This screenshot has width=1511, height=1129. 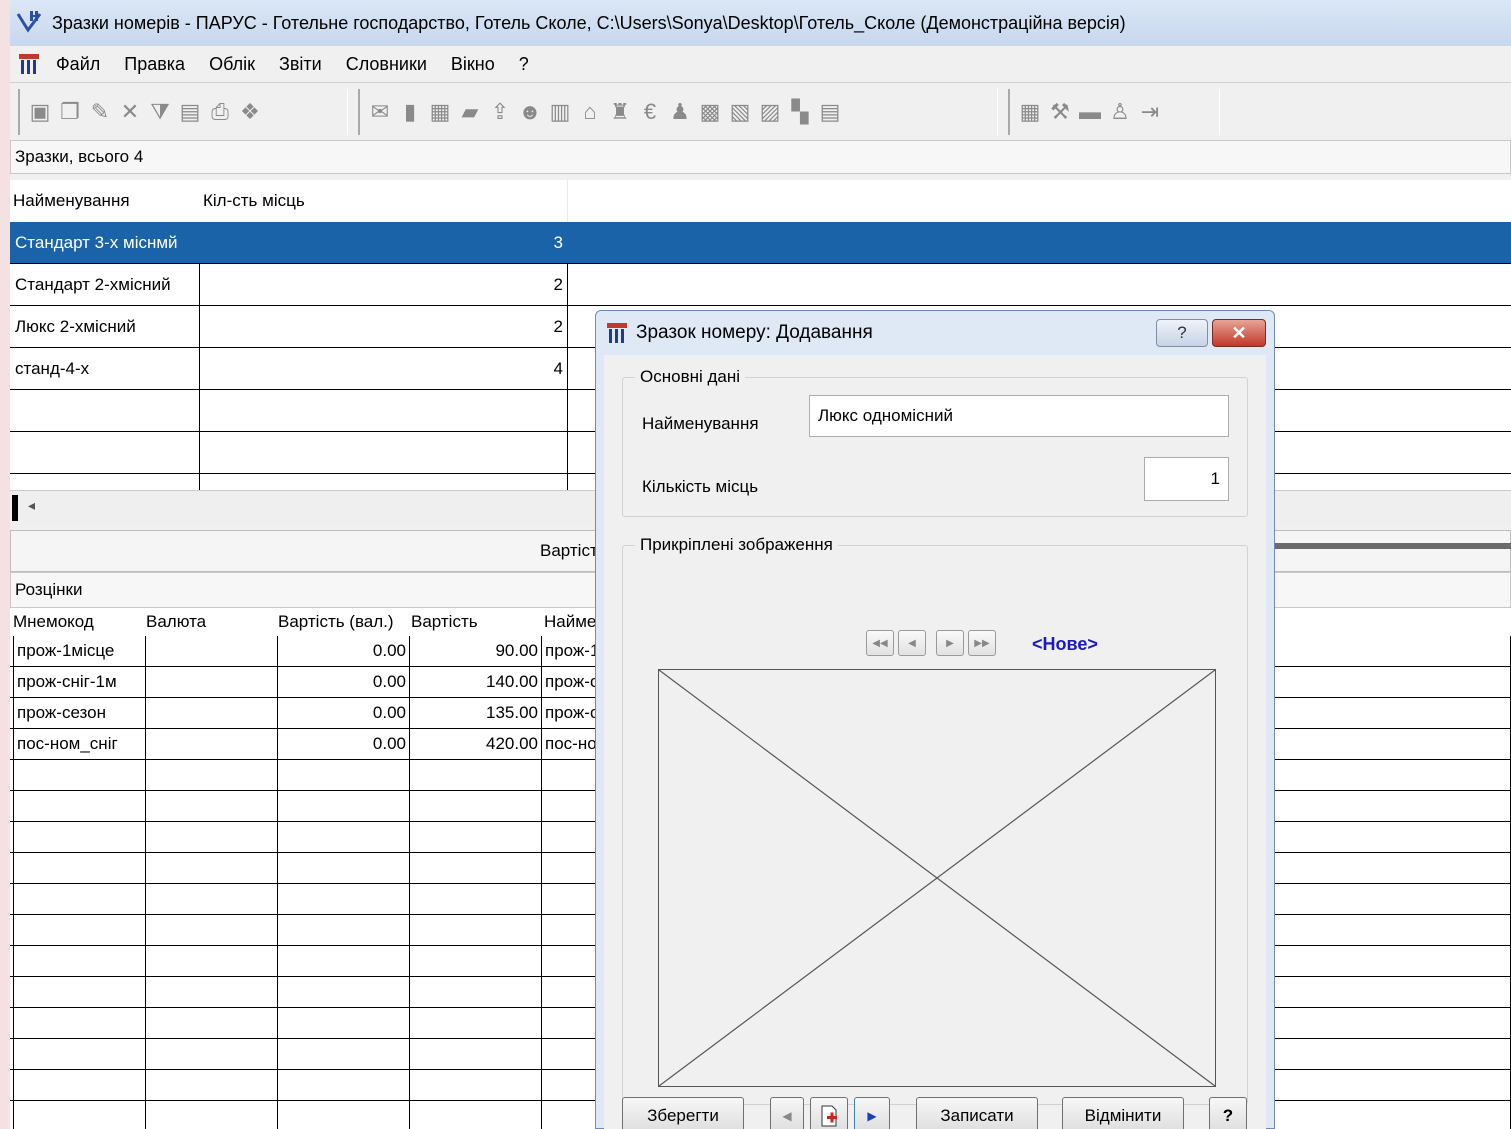 I want to click on cancel-button: Відмінити, so click(x=1123, y=1113).